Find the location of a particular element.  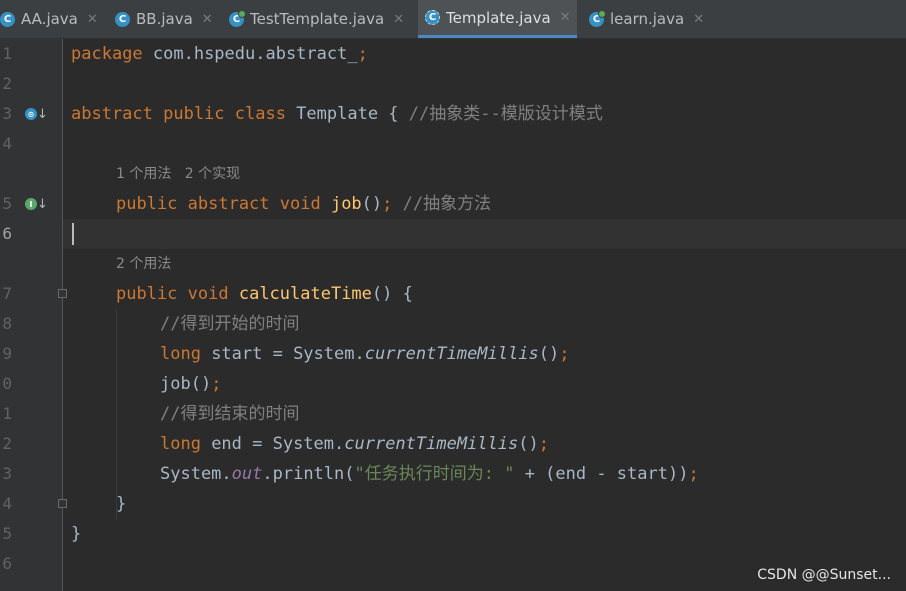

class-icon: C is located at coordinates (122, 19).